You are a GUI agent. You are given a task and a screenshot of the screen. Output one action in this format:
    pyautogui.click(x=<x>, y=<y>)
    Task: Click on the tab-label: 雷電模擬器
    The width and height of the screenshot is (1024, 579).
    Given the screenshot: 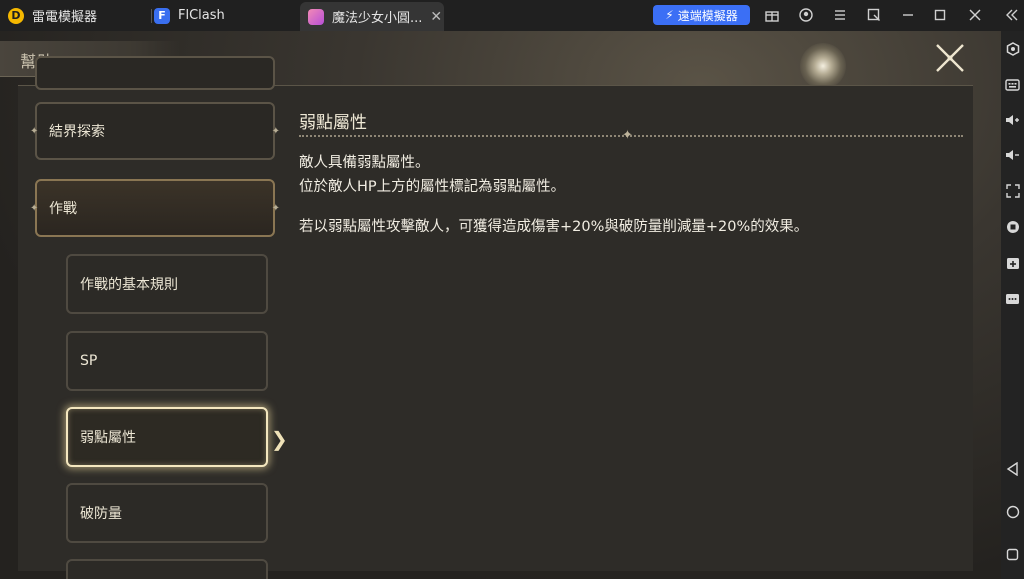 What is the action you would take?
    pyautogui.click(x=65, y=17)
    